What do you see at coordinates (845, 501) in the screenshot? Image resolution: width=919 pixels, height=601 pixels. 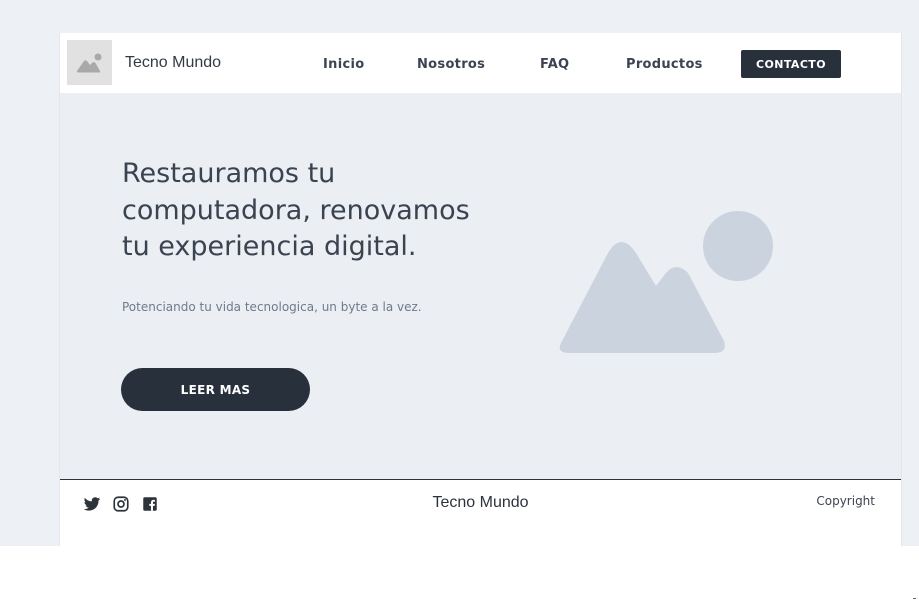 I see `copyright-text: Copyright` at bounding box center [845, 501].